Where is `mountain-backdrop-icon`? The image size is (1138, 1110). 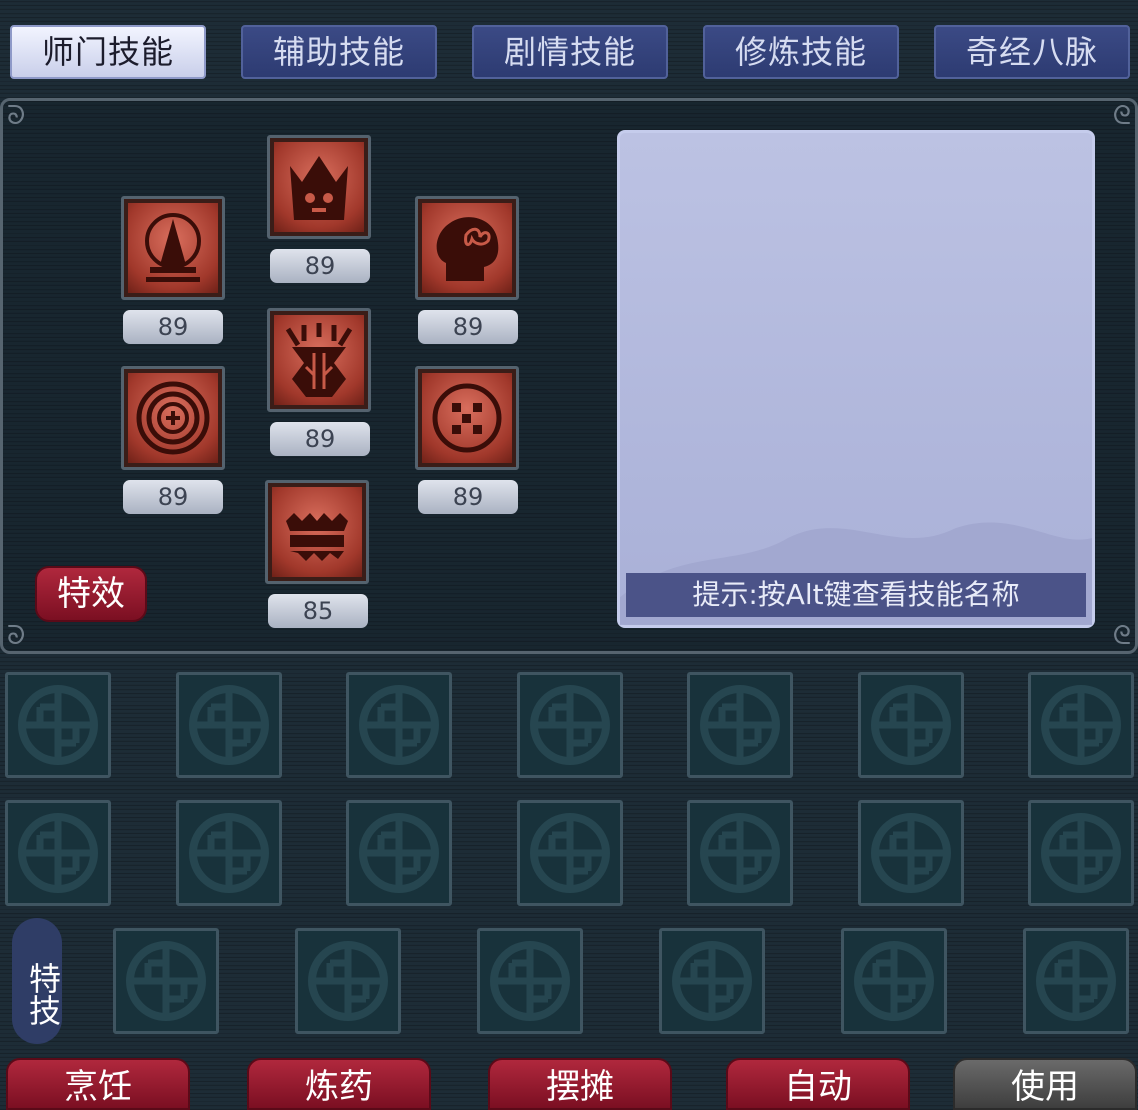 mountain-backdrop-icon is located at coordinates (856, 573).